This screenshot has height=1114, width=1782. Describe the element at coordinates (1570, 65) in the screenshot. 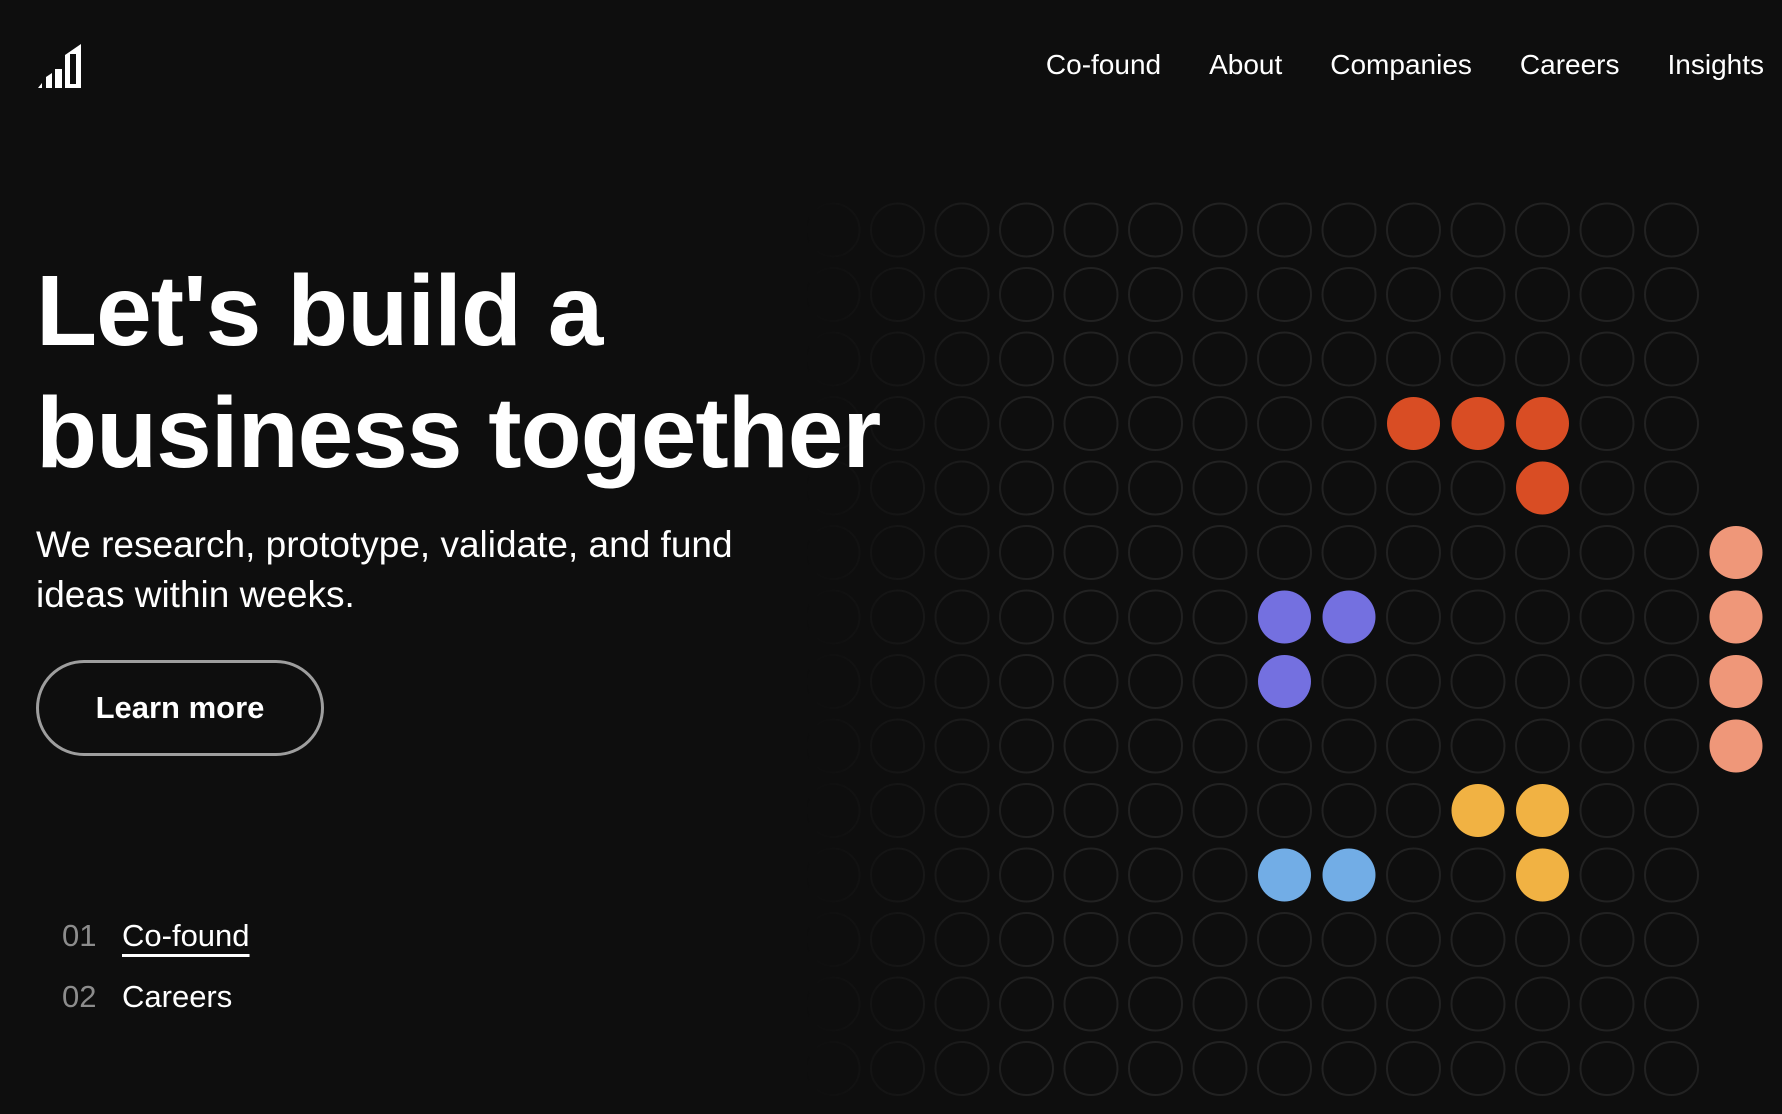

I see `nav-item-careers: Careers` at that location.